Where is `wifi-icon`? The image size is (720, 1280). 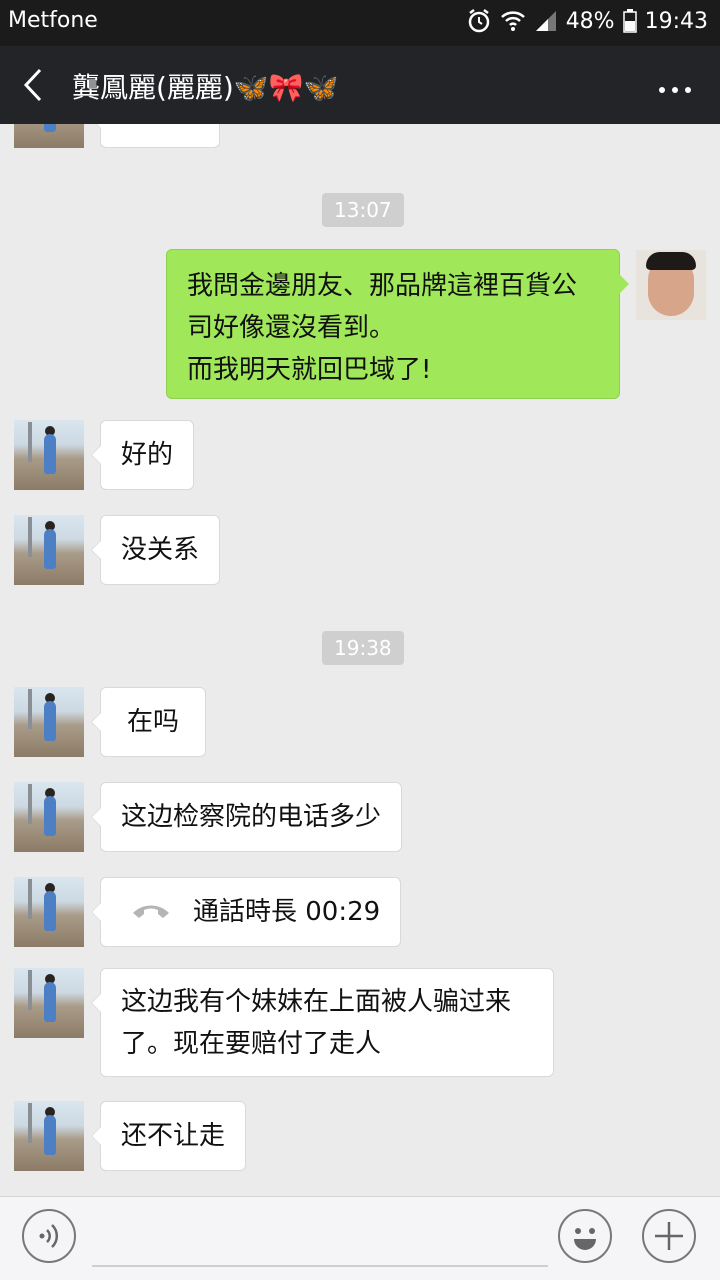
wifi-icon is located at coordinates (513, 21).